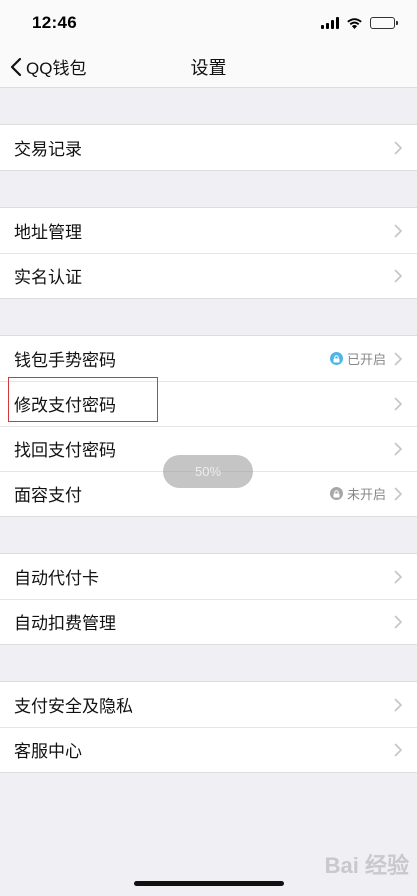  What do you see at coordinates (208, 67) in the screenshot?
I see `navigation-bar: QQ钱包 设置` at bounding box center [208, 67].